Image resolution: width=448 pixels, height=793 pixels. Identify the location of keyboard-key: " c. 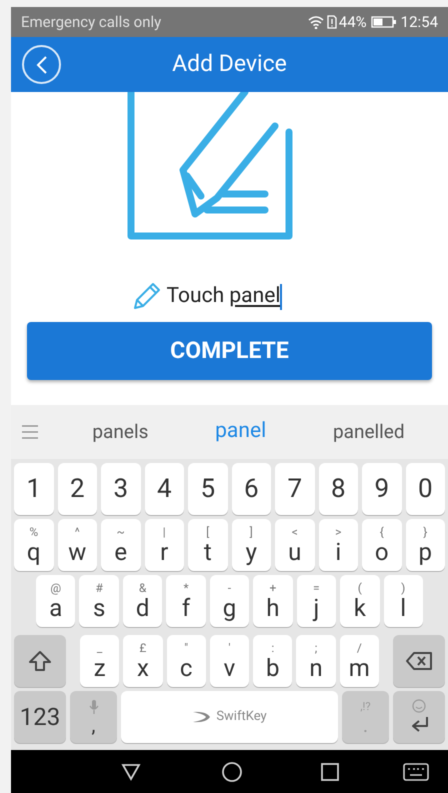
(186, 661).